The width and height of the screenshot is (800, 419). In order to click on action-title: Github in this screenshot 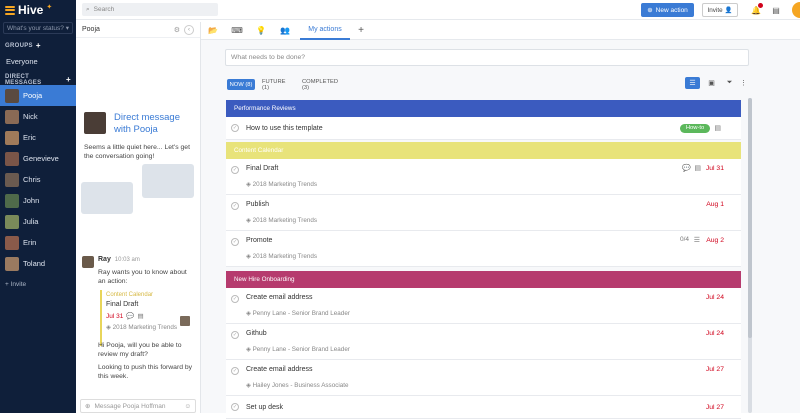, I will do `click(256, 333)`.